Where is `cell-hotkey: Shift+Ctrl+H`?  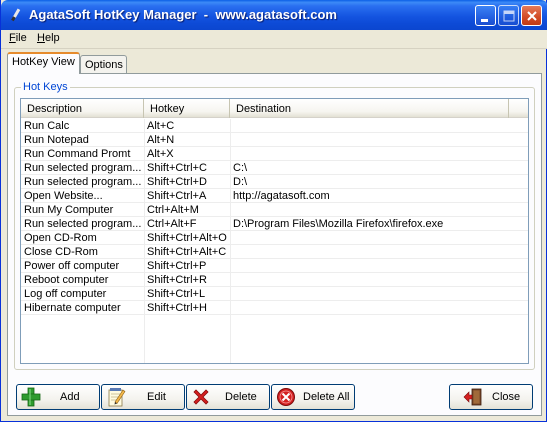
cell-hotkey: Shift+Ctrl+H is located at coordinates (177, 308).